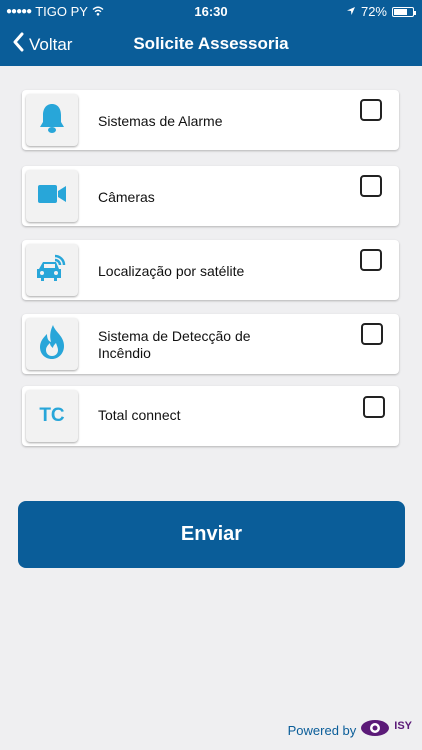 The width and height of the screenshot is (422, 750). I want to click on tc-icon: TC, so click(52, 415).